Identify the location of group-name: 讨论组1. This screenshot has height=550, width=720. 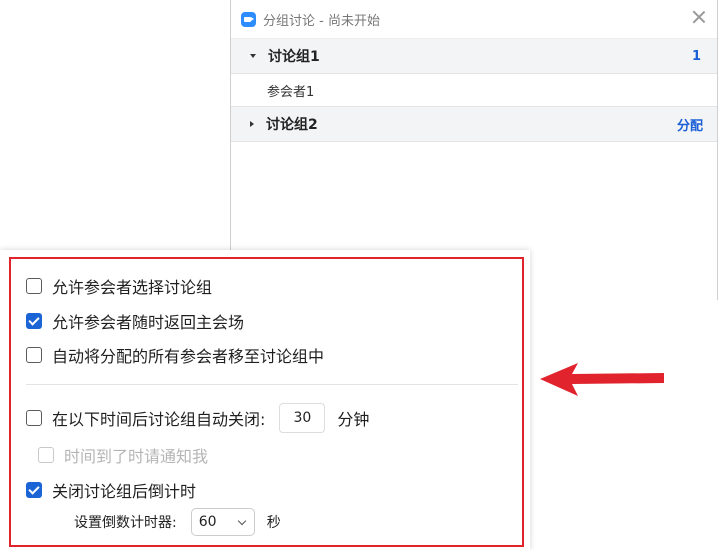
(294, 57).